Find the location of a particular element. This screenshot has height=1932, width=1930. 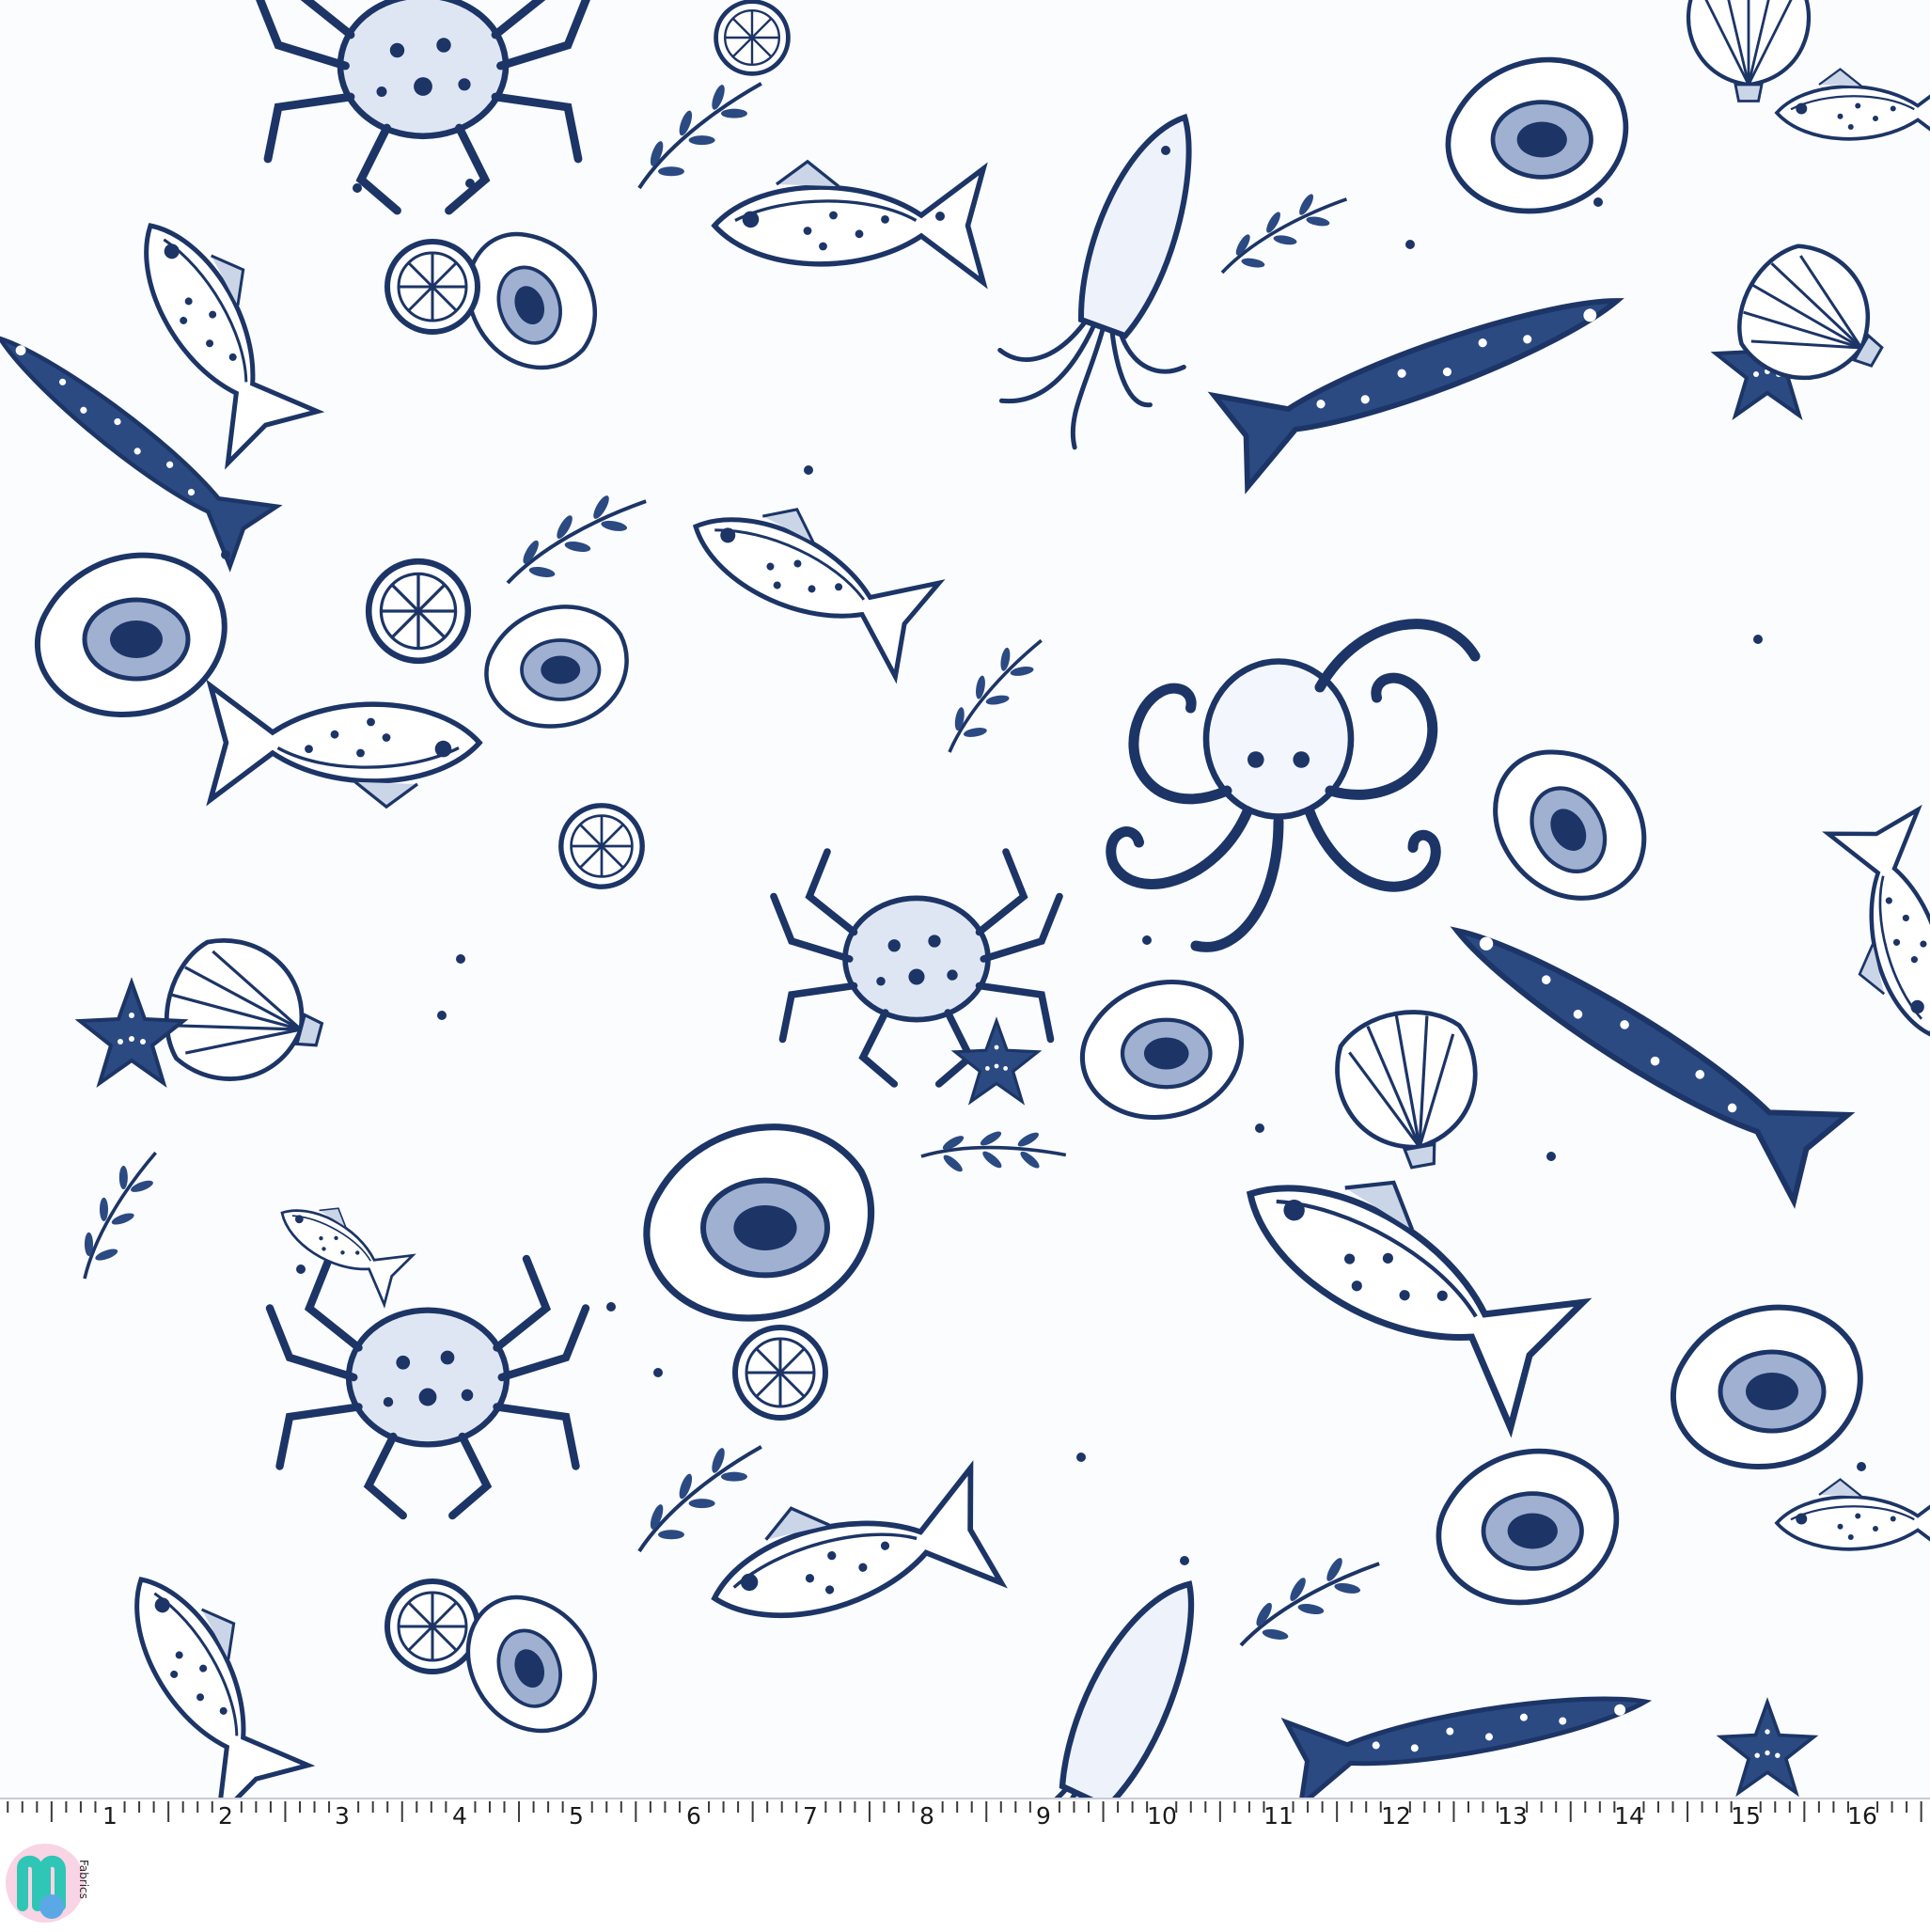

ruler-mark-14: 14 is located at coordinates (1629, 1816).